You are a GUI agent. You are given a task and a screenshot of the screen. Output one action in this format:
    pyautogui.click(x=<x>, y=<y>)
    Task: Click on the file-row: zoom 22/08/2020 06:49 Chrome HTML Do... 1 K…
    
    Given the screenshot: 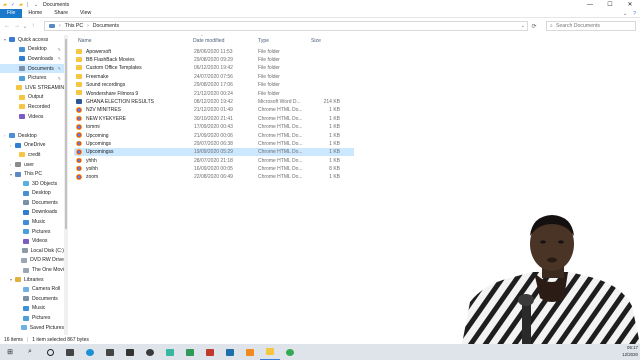 What is the action you would take?
    pyautogui.click(x=214, y=177)
    